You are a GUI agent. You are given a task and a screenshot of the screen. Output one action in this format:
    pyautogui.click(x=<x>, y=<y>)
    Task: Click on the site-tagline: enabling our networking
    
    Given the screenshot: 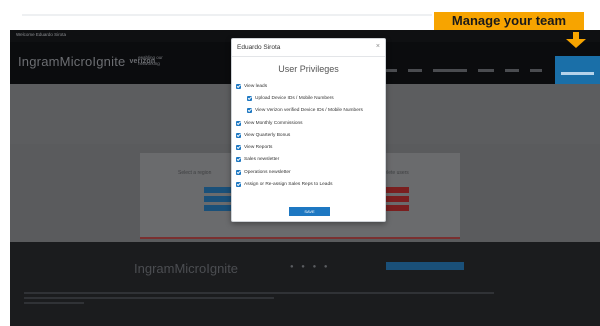 What is the action you would take?
    pyautogui.click(x=150, y=60)
    